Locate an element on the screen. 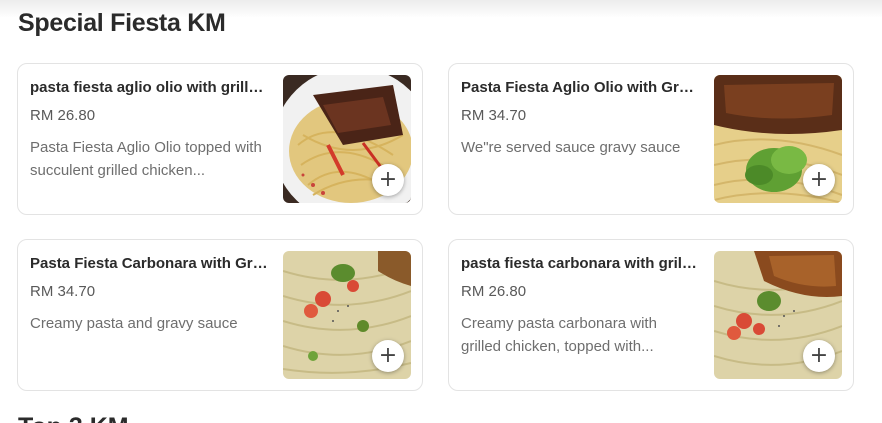 The height and width of the screenshot is (423, 882). next-section-title: Top 3 KM is located at coordinates (73, 418).